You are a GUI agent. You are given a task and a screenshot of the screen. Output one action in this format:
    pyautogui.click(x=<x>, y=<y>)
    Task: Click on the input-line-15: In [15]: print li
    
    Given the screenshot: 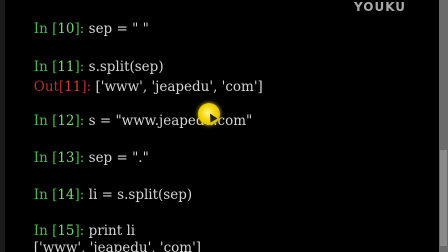 What is the action you would take?
    pyautogui.click(x=71, y=222)
    